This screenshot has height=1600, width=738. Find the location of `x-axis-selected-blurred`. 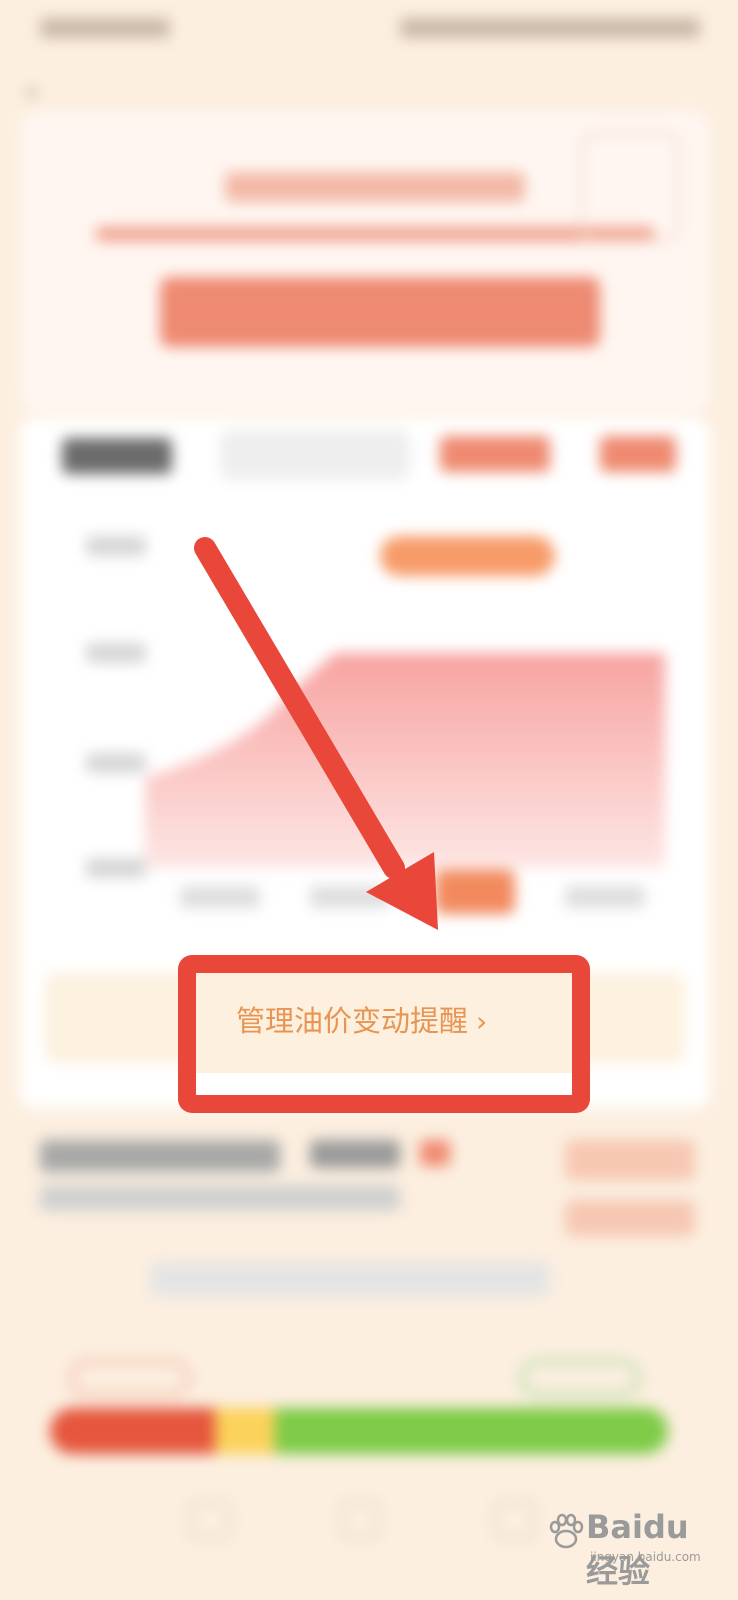

x-axis-selected-blurred is located at coordinates (475, 892).